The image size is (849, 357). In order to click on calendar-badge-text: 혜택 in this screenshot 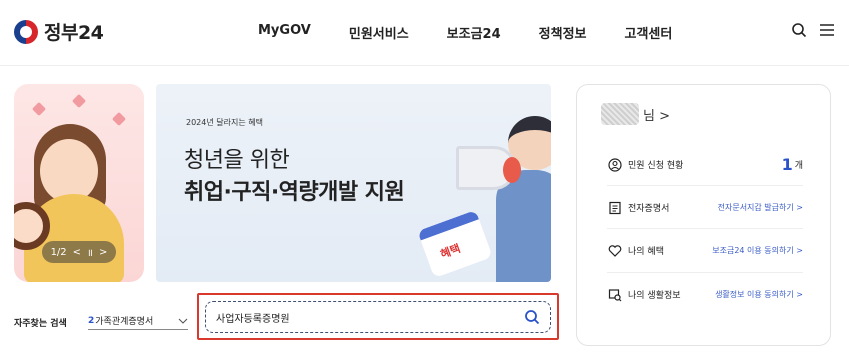, I will do `click(450, 251)`.